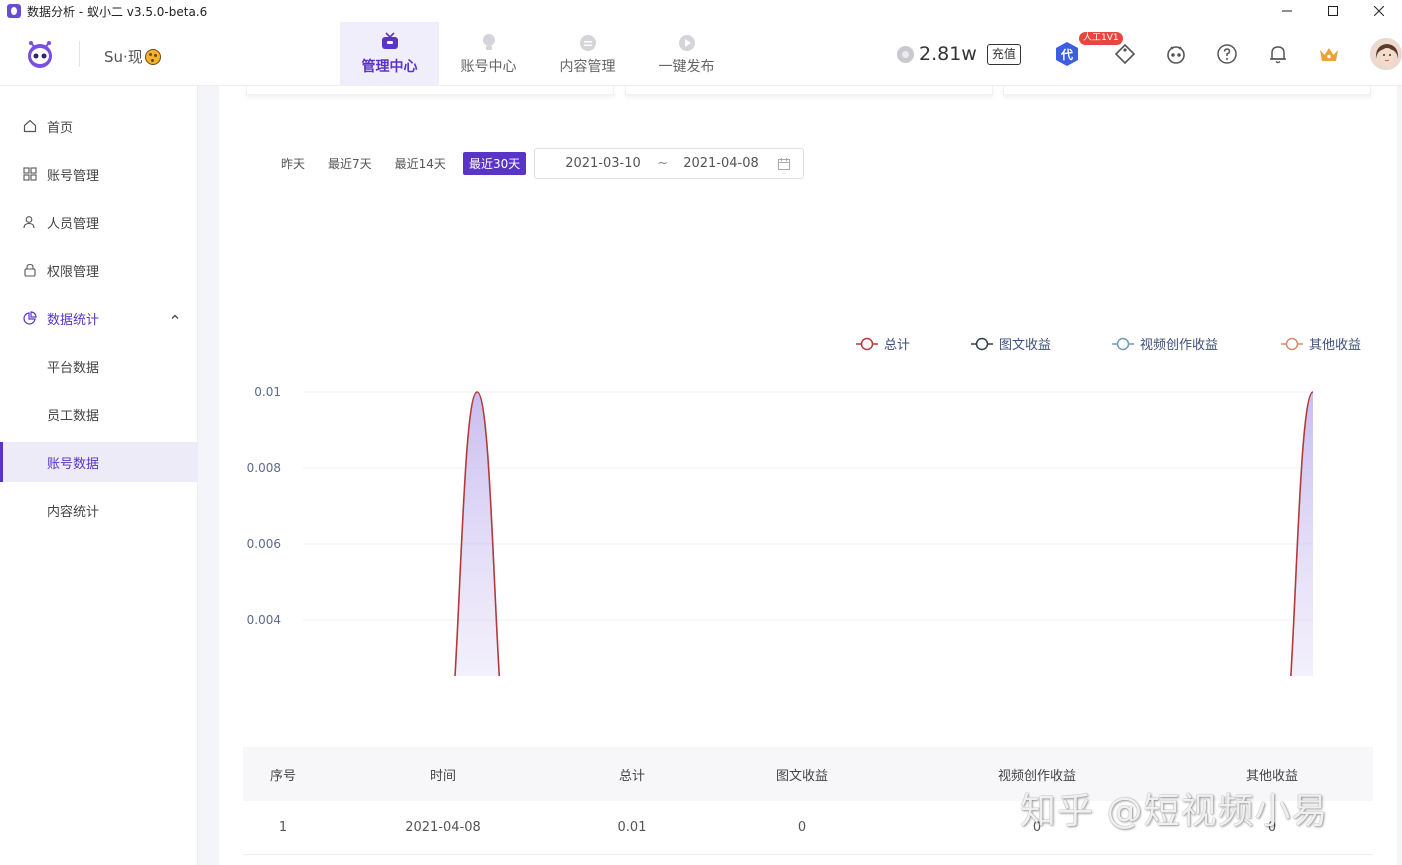 The image size is (1402, 865). What do you see at coordinates (701, 11) in the screenshot?
I see `title-bar: 数据分析 - 蚁小二 v3.5.0-beta.6` at bounding box center [701, 11].